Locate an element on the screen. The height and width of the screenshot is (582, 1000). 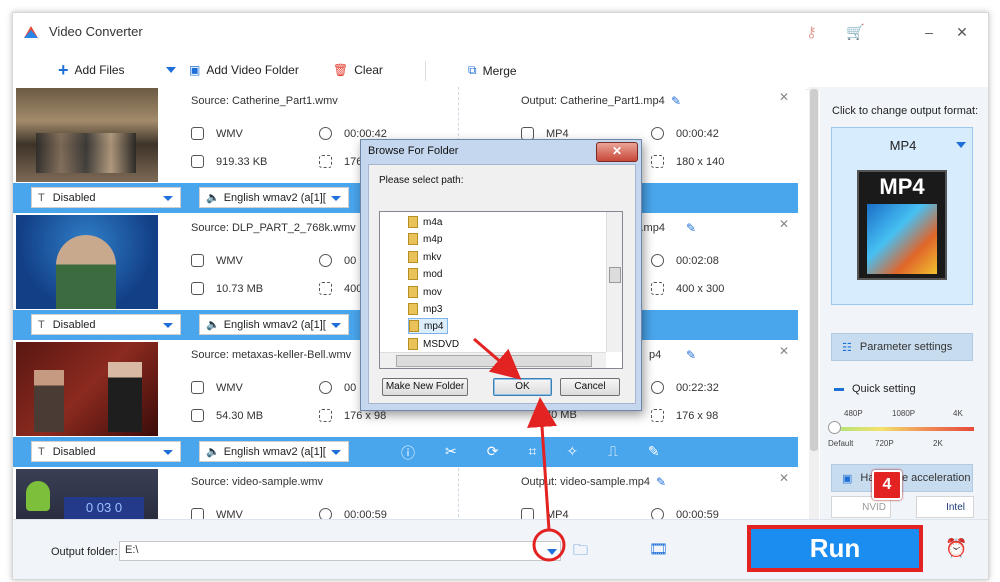
minimize-button: – is located at coordinates (929, 32).